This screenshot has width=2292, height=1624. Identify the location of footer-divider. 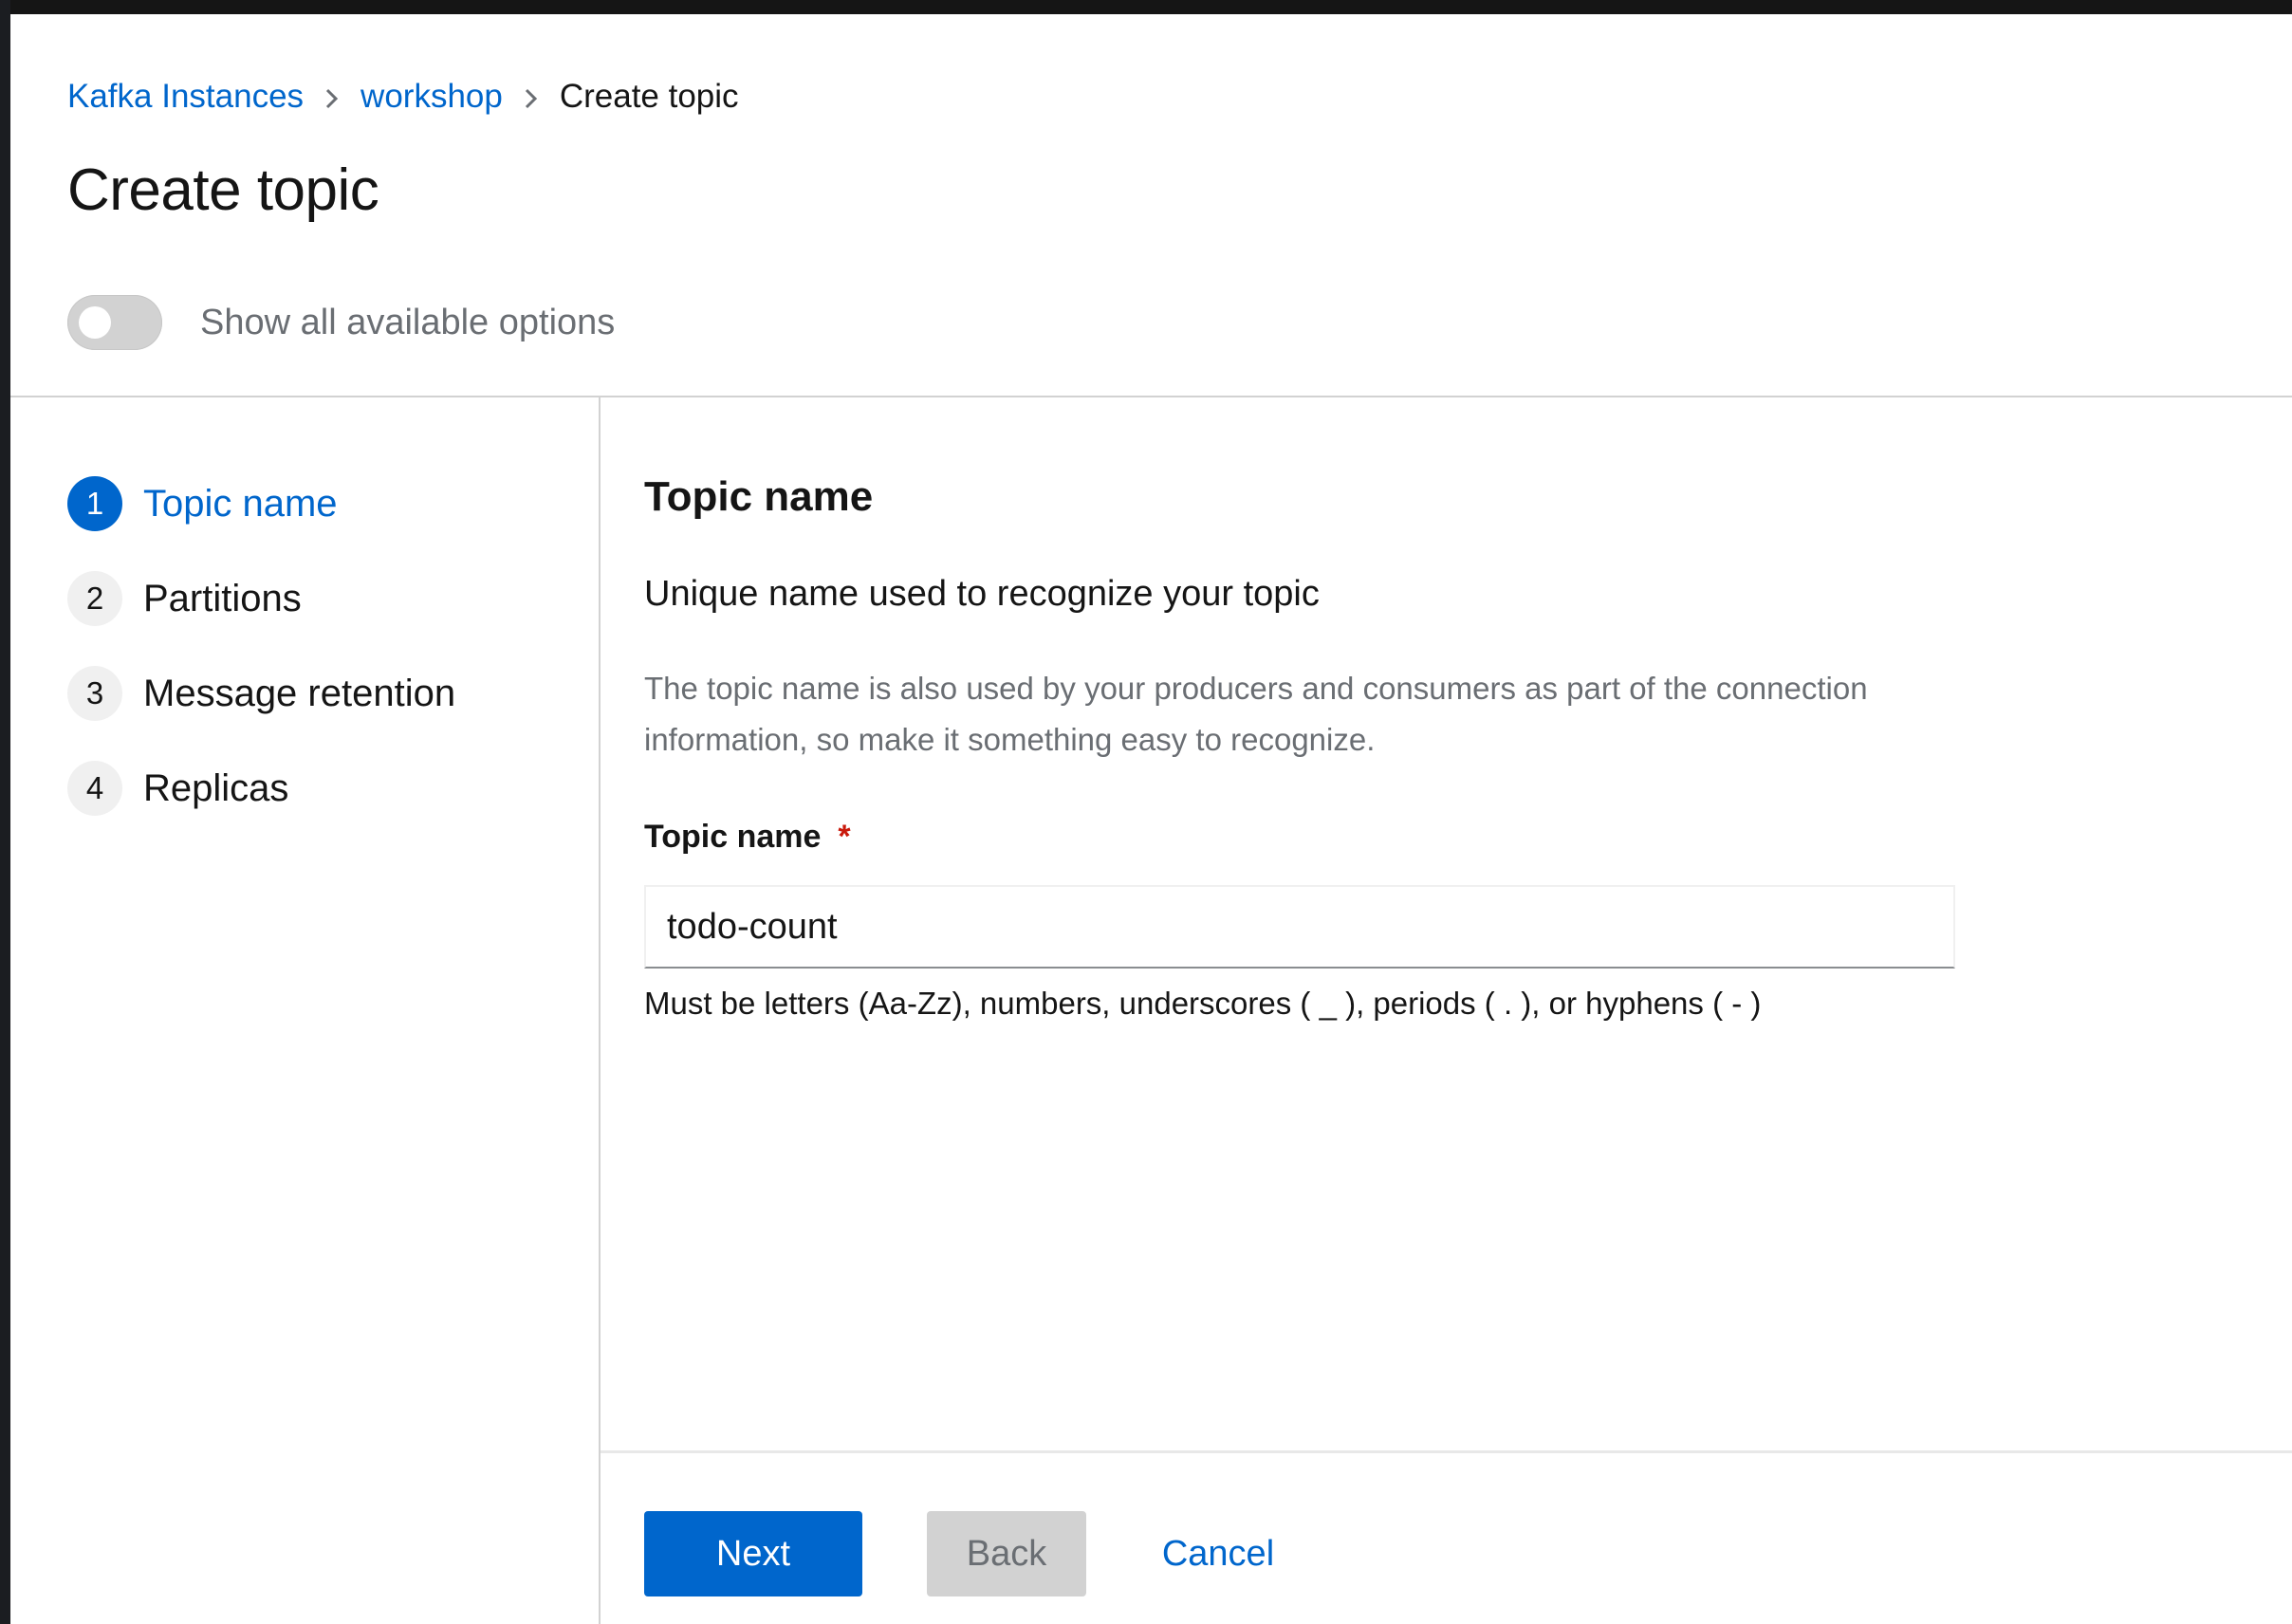
(1446, 1452).